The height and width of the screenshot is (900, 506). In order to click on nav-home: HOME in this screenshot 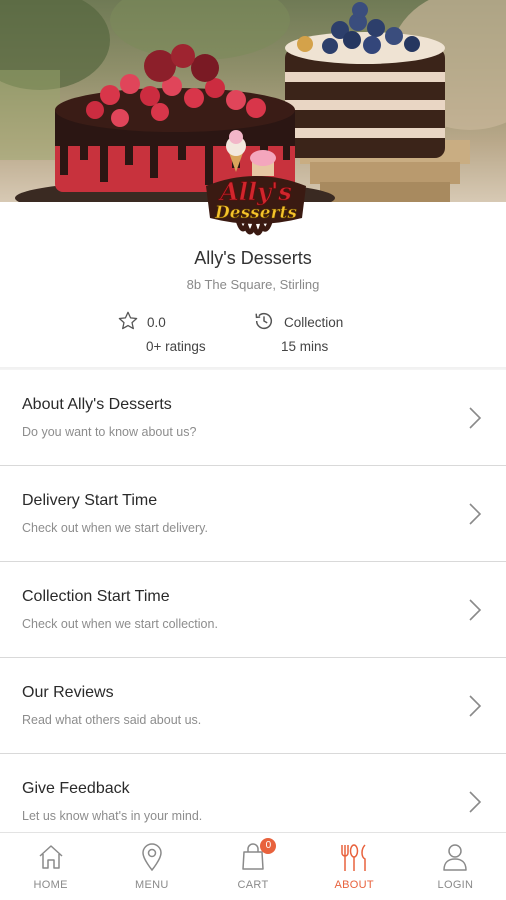, I will do `click(50, 866)`.